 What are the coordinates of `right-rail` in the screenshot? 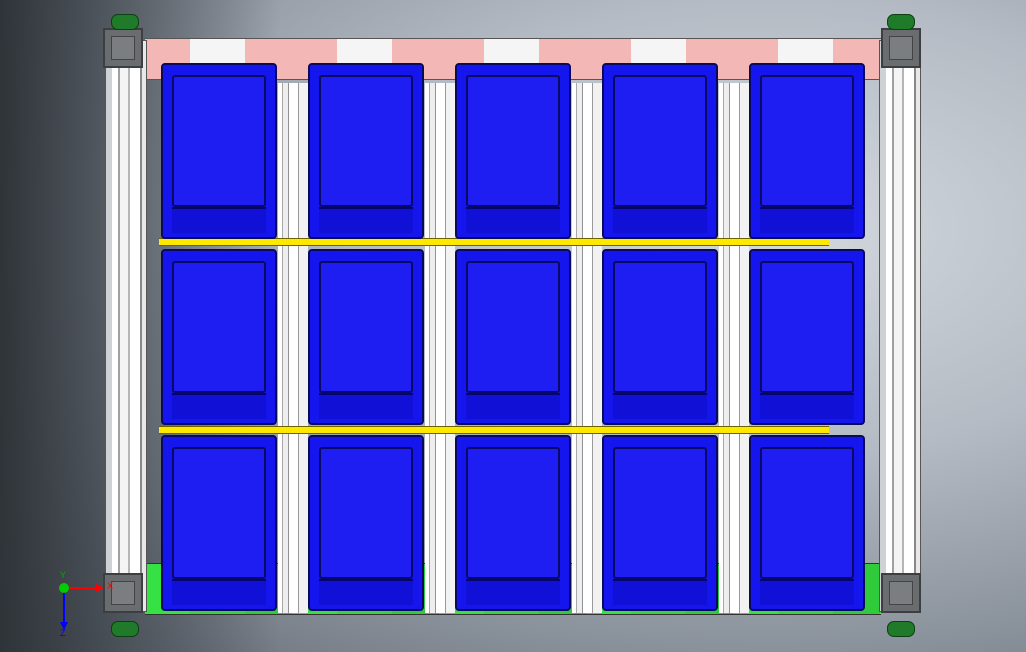 It's located at (900, 326).